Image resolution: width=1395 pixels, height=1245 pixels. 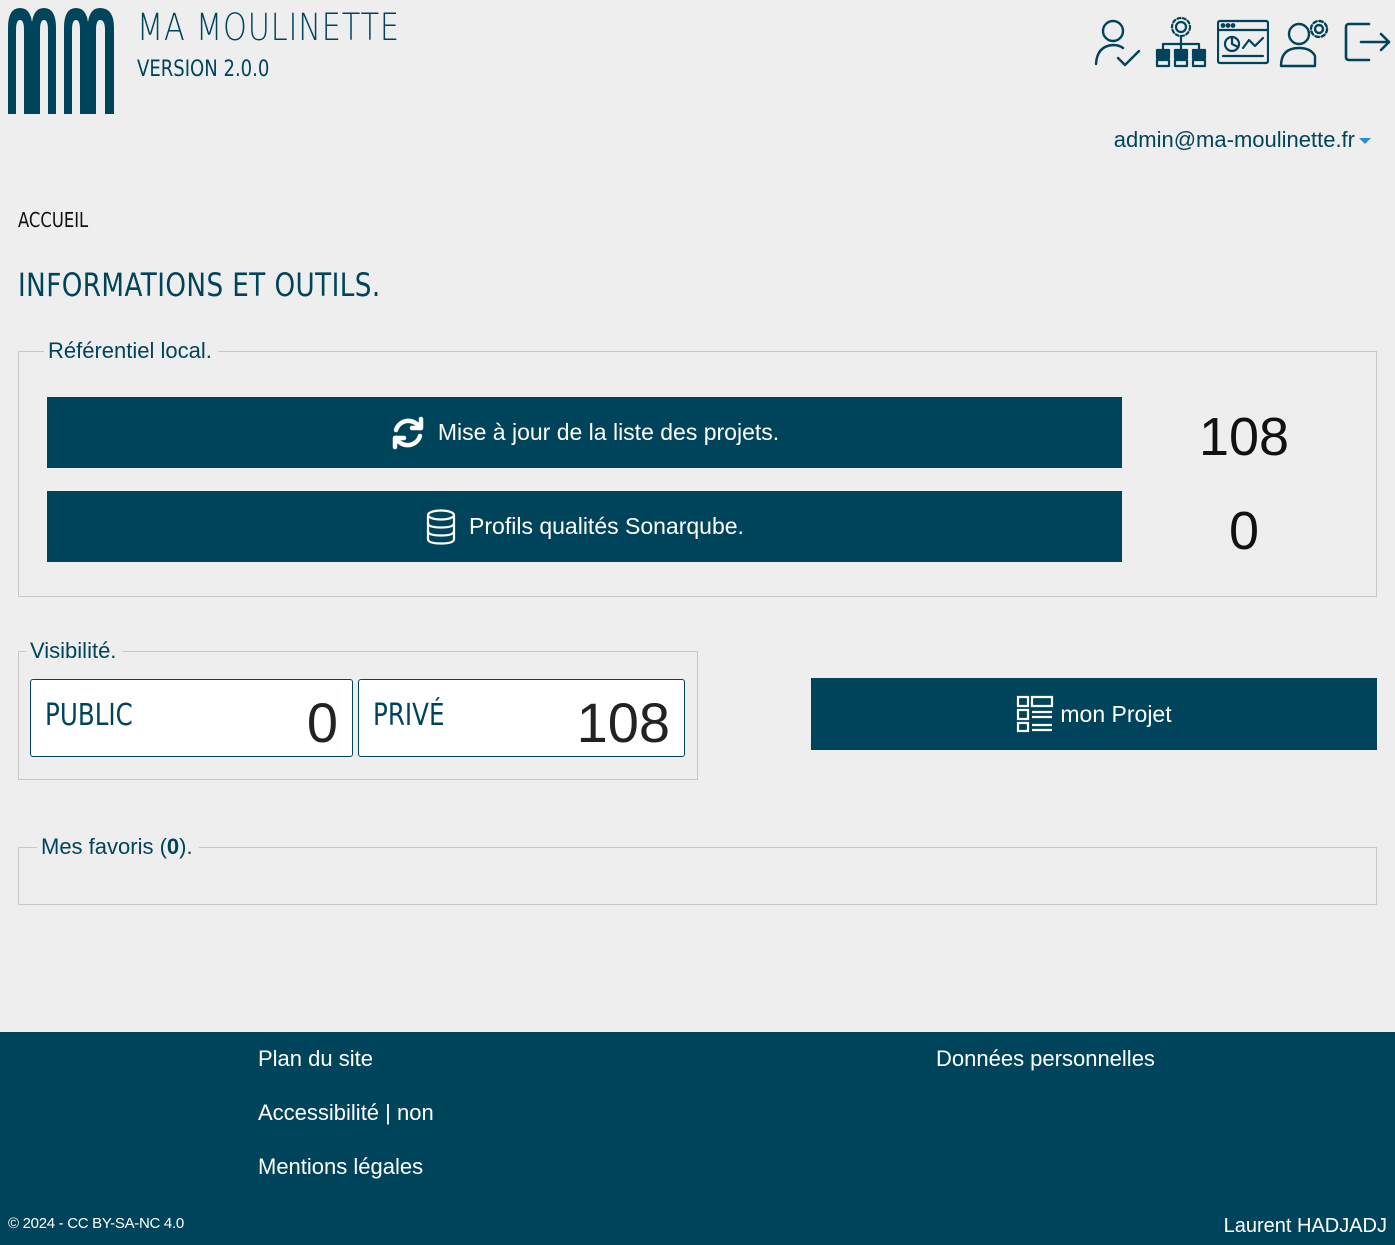 What do you see at coordinates (409, 715) in the screenshot?
I see `prive-label: PRIVÉ` at bounding box center [409, 715].